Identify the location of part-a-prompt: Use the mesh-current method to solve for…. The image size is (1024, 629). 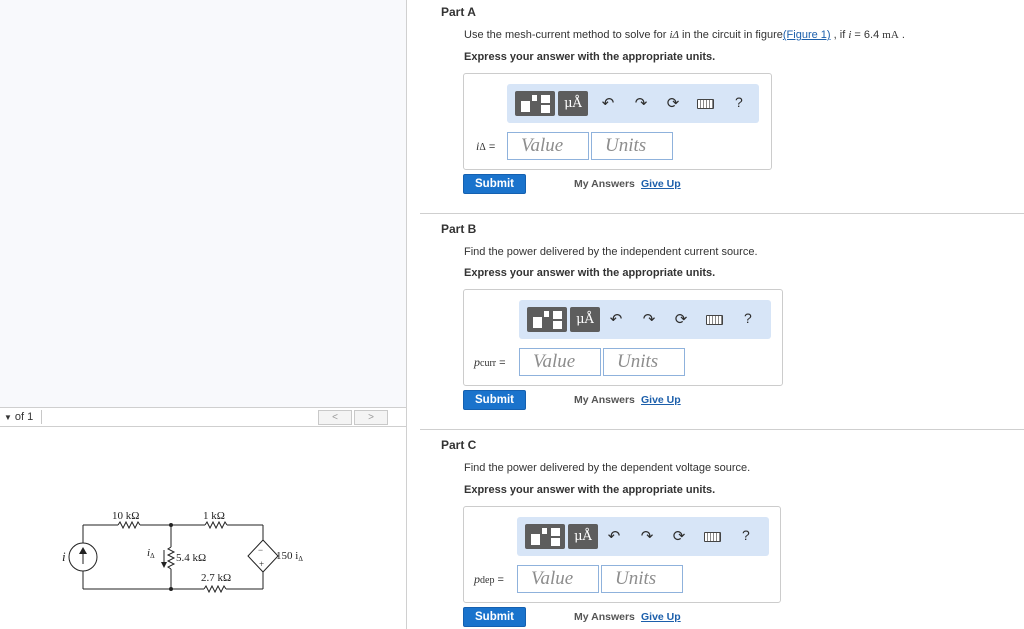
(684, 35).